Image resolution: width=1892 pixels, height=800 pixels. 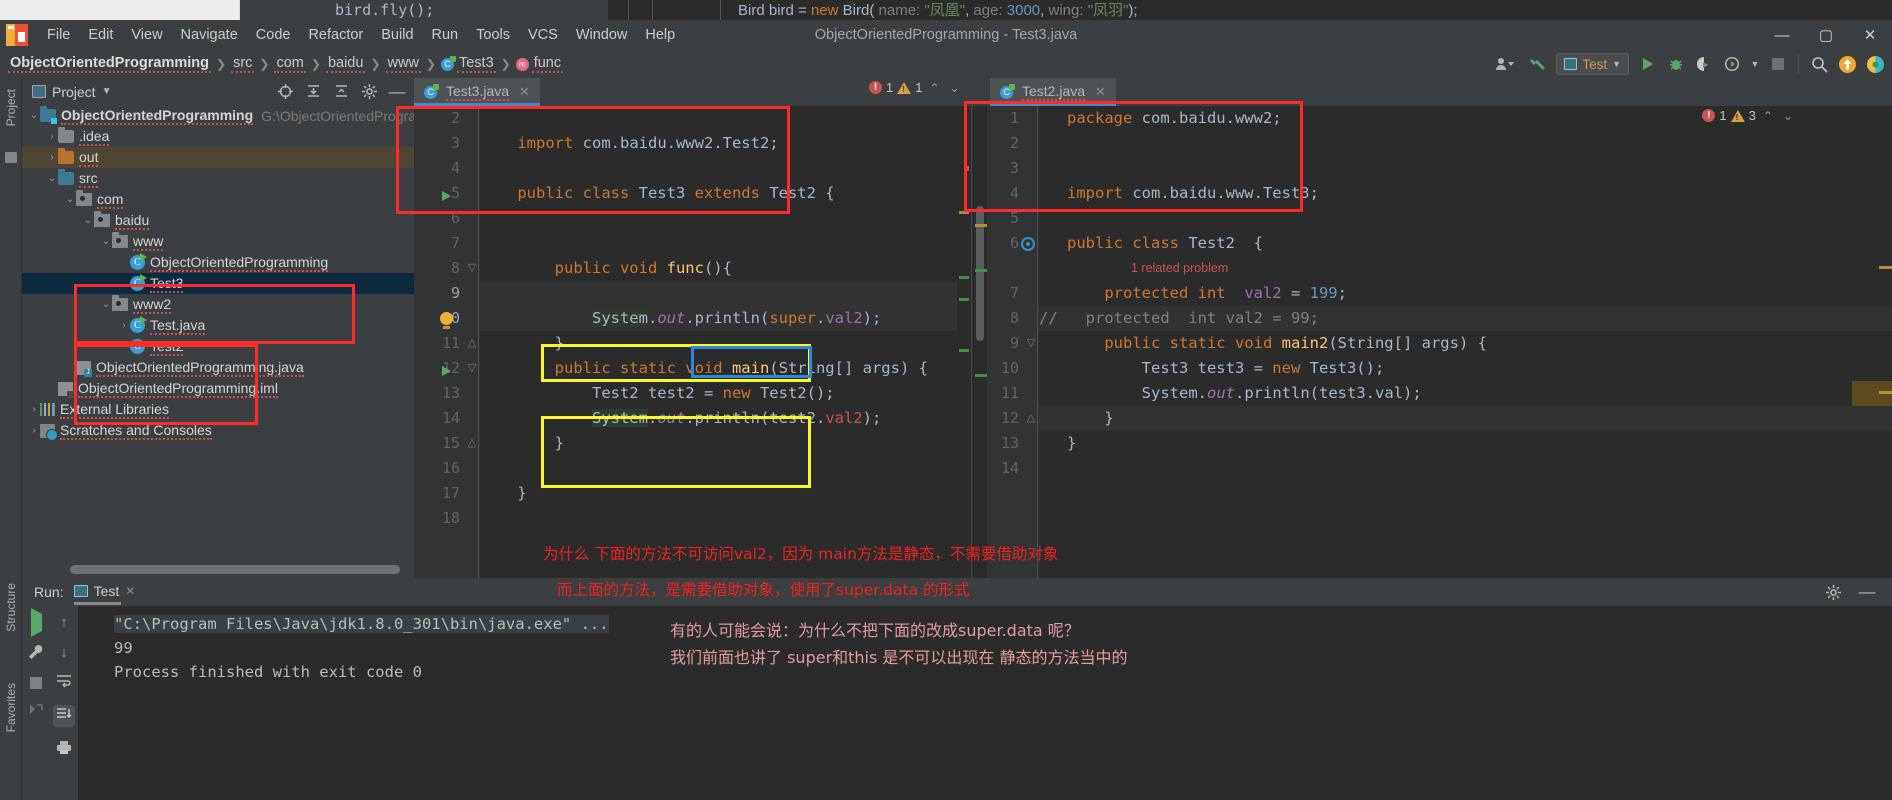 I want to click on close-button: ✕, so click(x=1870, y=35).